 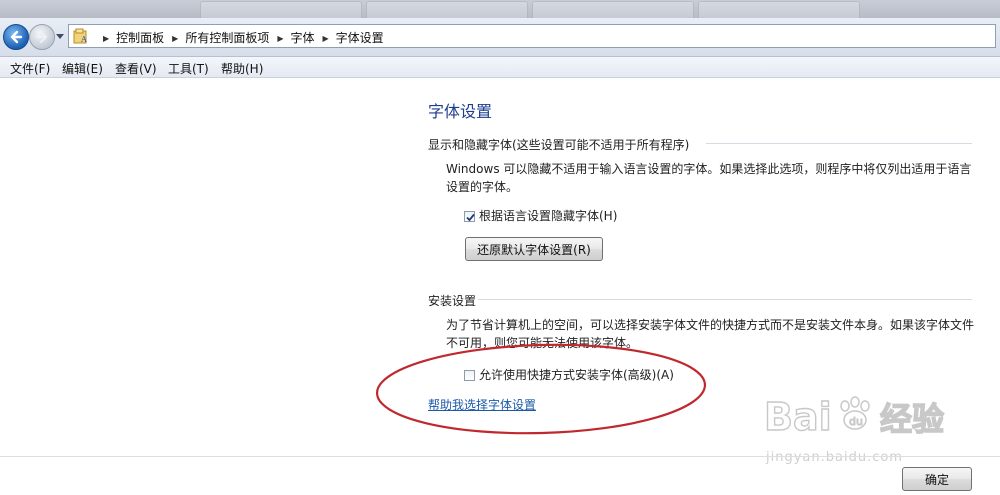 I want to click on checkmark-icon, so click(x=470, y=217).